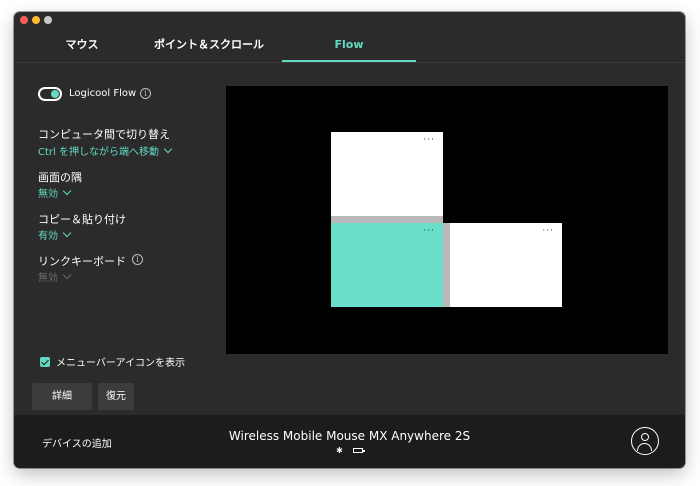  What do you see at coordinates (55, 94) in the screenshot?
I see `toggle-knob` at bounding box center [55, 94].